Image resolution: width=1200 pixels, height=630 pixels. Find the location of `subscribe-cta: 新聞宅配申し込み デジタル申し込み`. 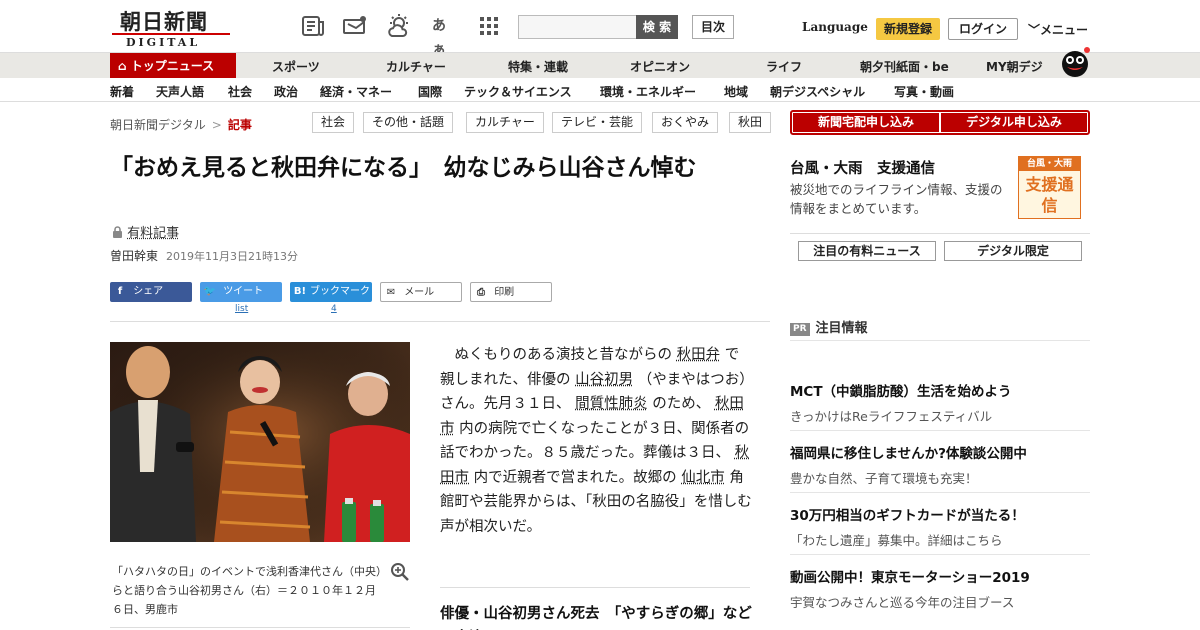

subscribe-cta: 新聞宅配申し込み デジタル申し込み is located at coordinates (940, 122).